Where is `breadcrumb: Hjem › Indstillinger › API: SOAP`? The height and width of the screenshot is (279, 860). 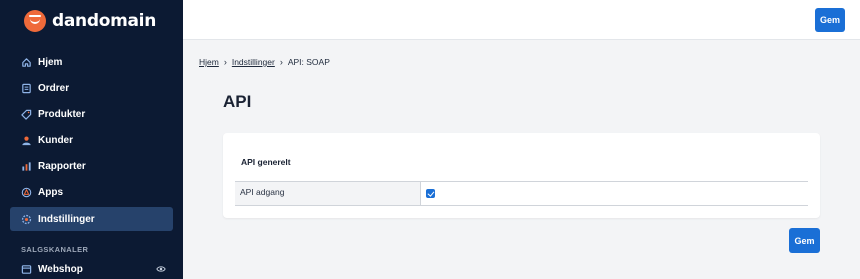
breadcrumb: Hjem › Indstillinger › API: SOAP is located at coordinates (264, 62).